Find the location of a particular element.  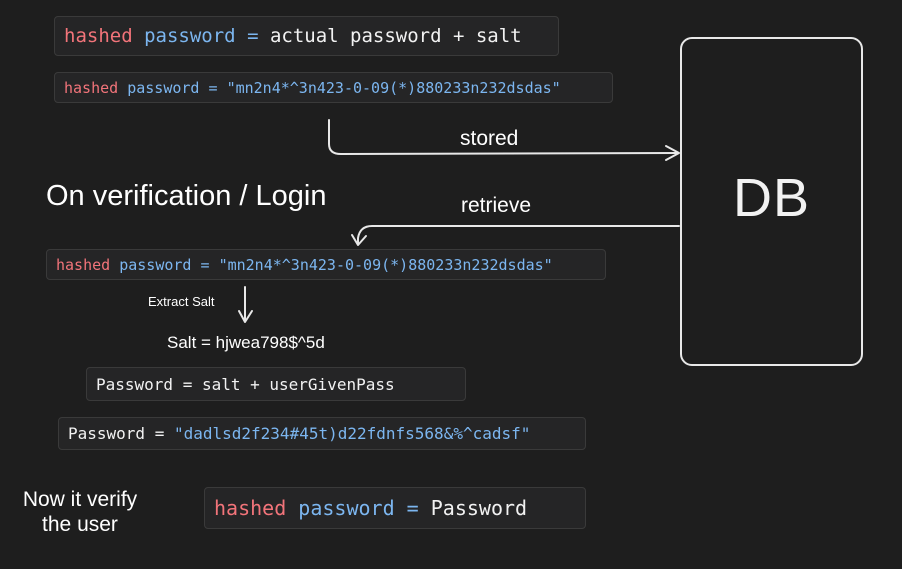

password-formula-box: Password = salt + userGivenPass is located at coordinates (276, 384).